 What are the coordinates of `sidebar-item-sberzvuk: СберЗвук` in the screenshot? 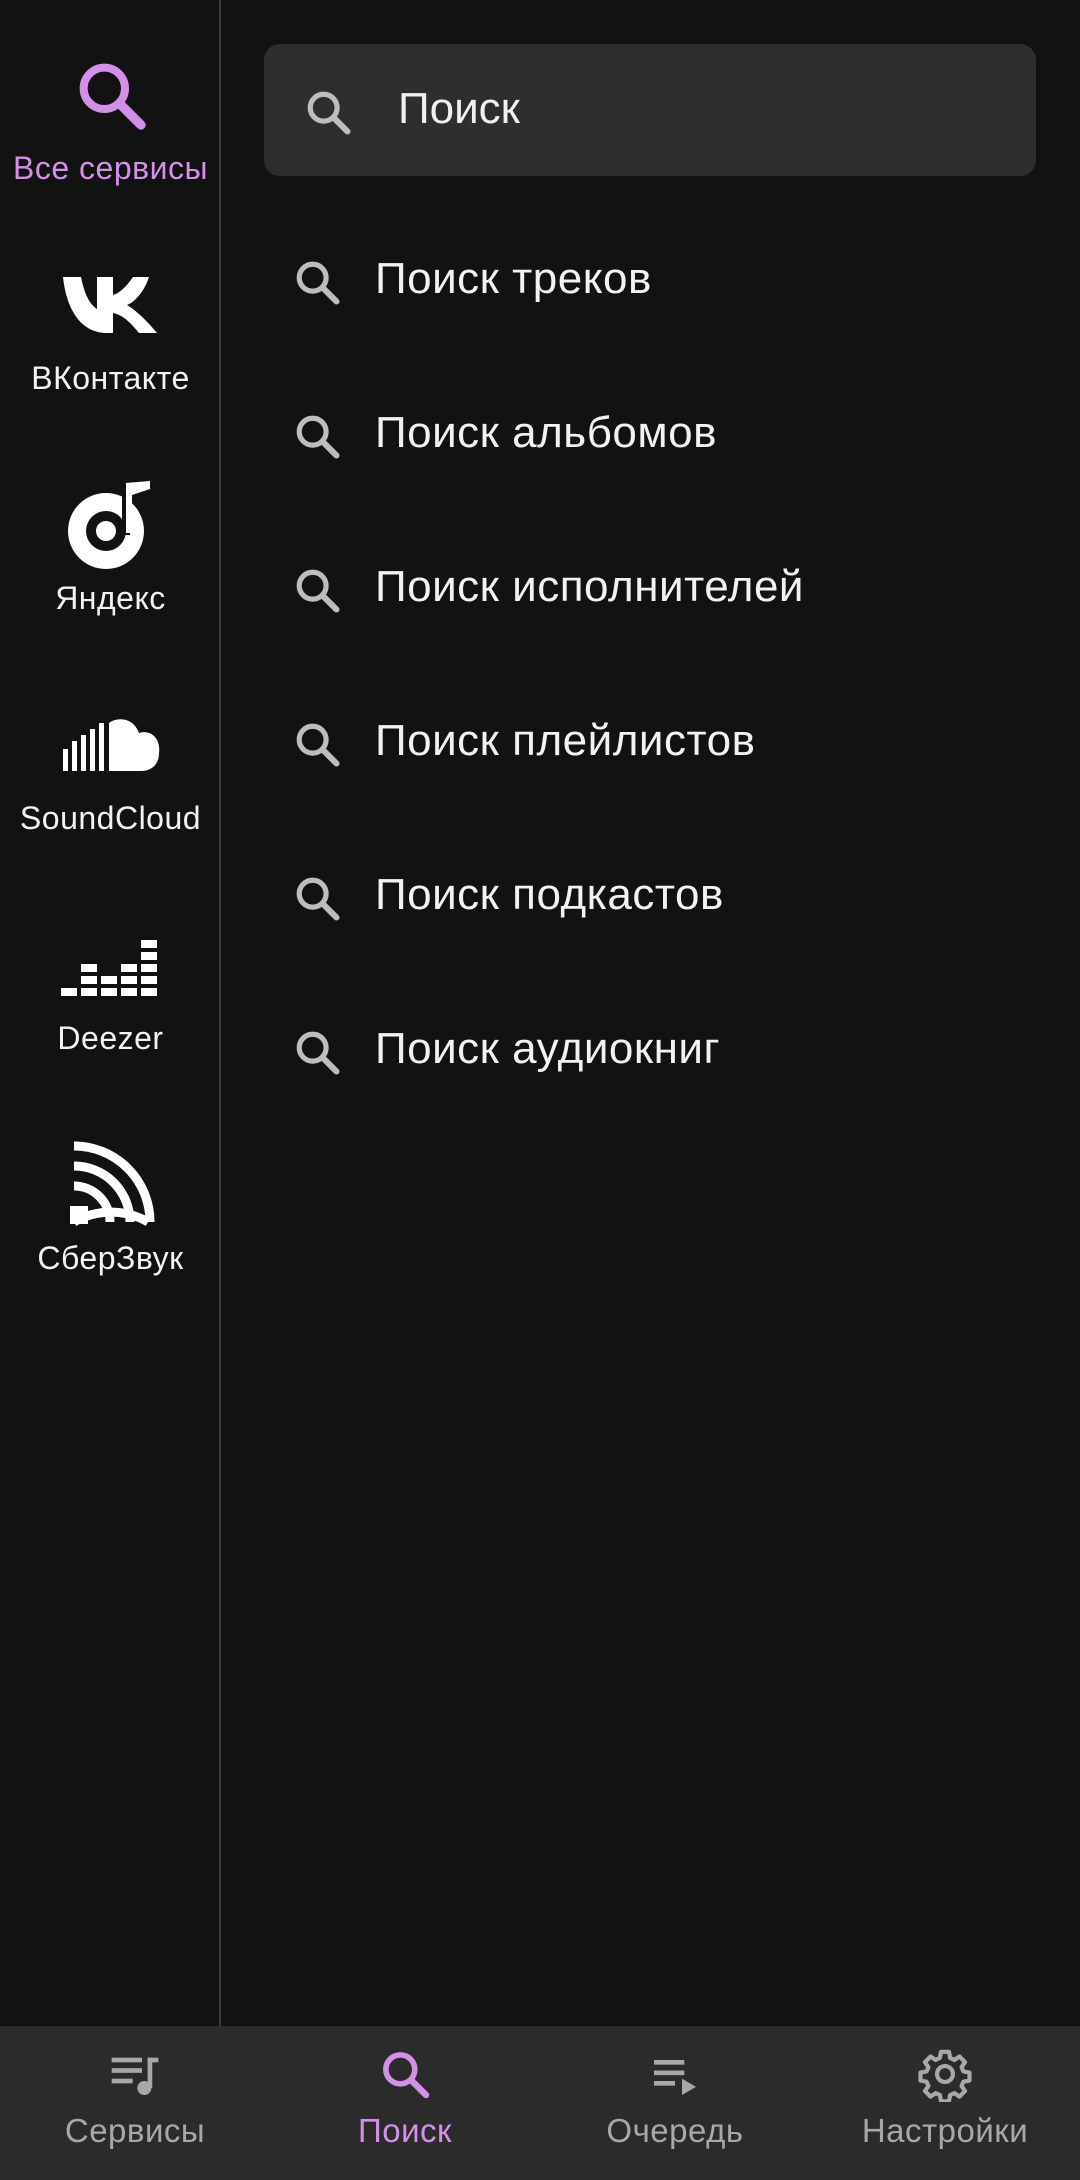 It's located at (110, 1203).